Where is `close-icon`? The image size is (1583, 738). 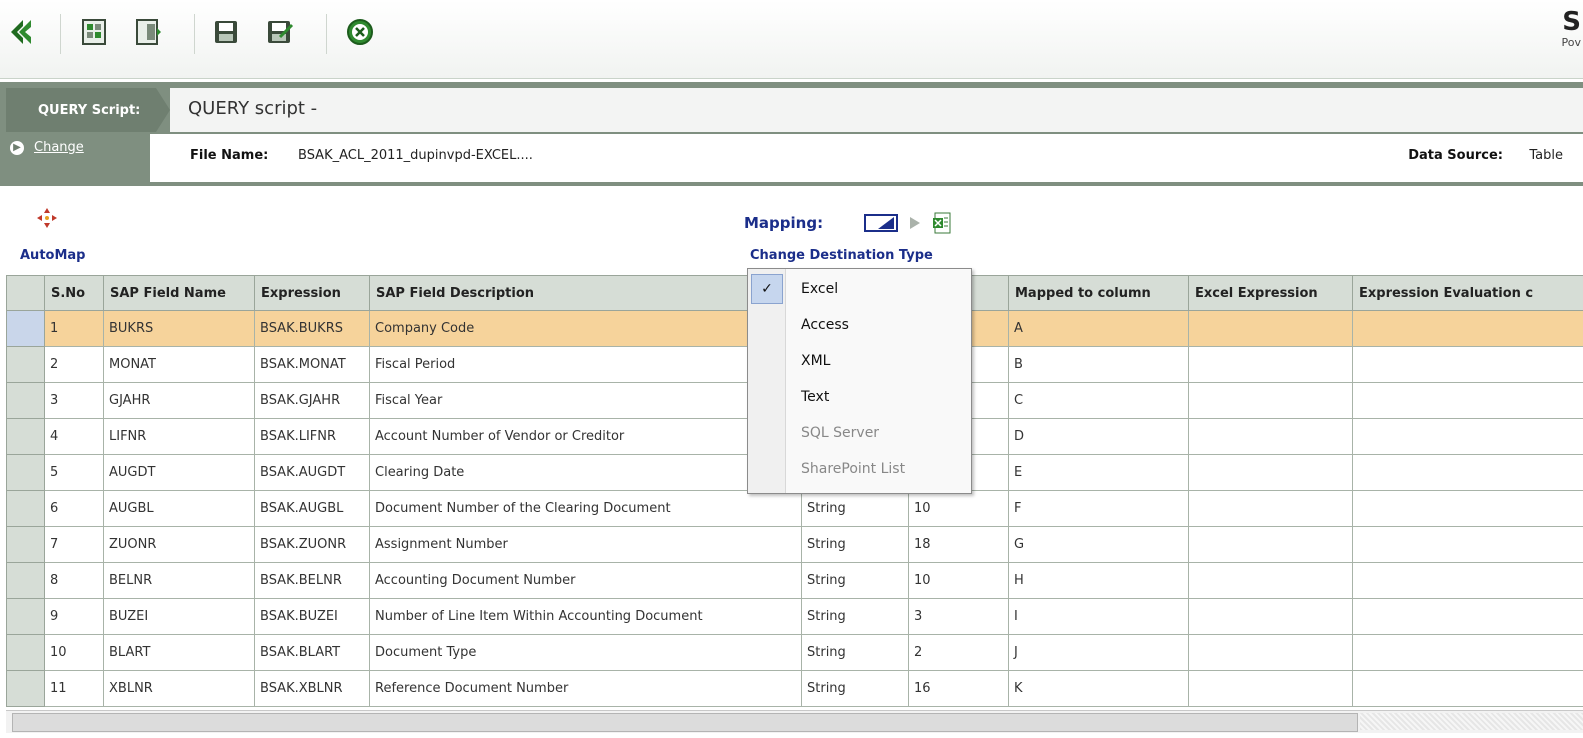 close-icon is located at coordinates (360, 32).